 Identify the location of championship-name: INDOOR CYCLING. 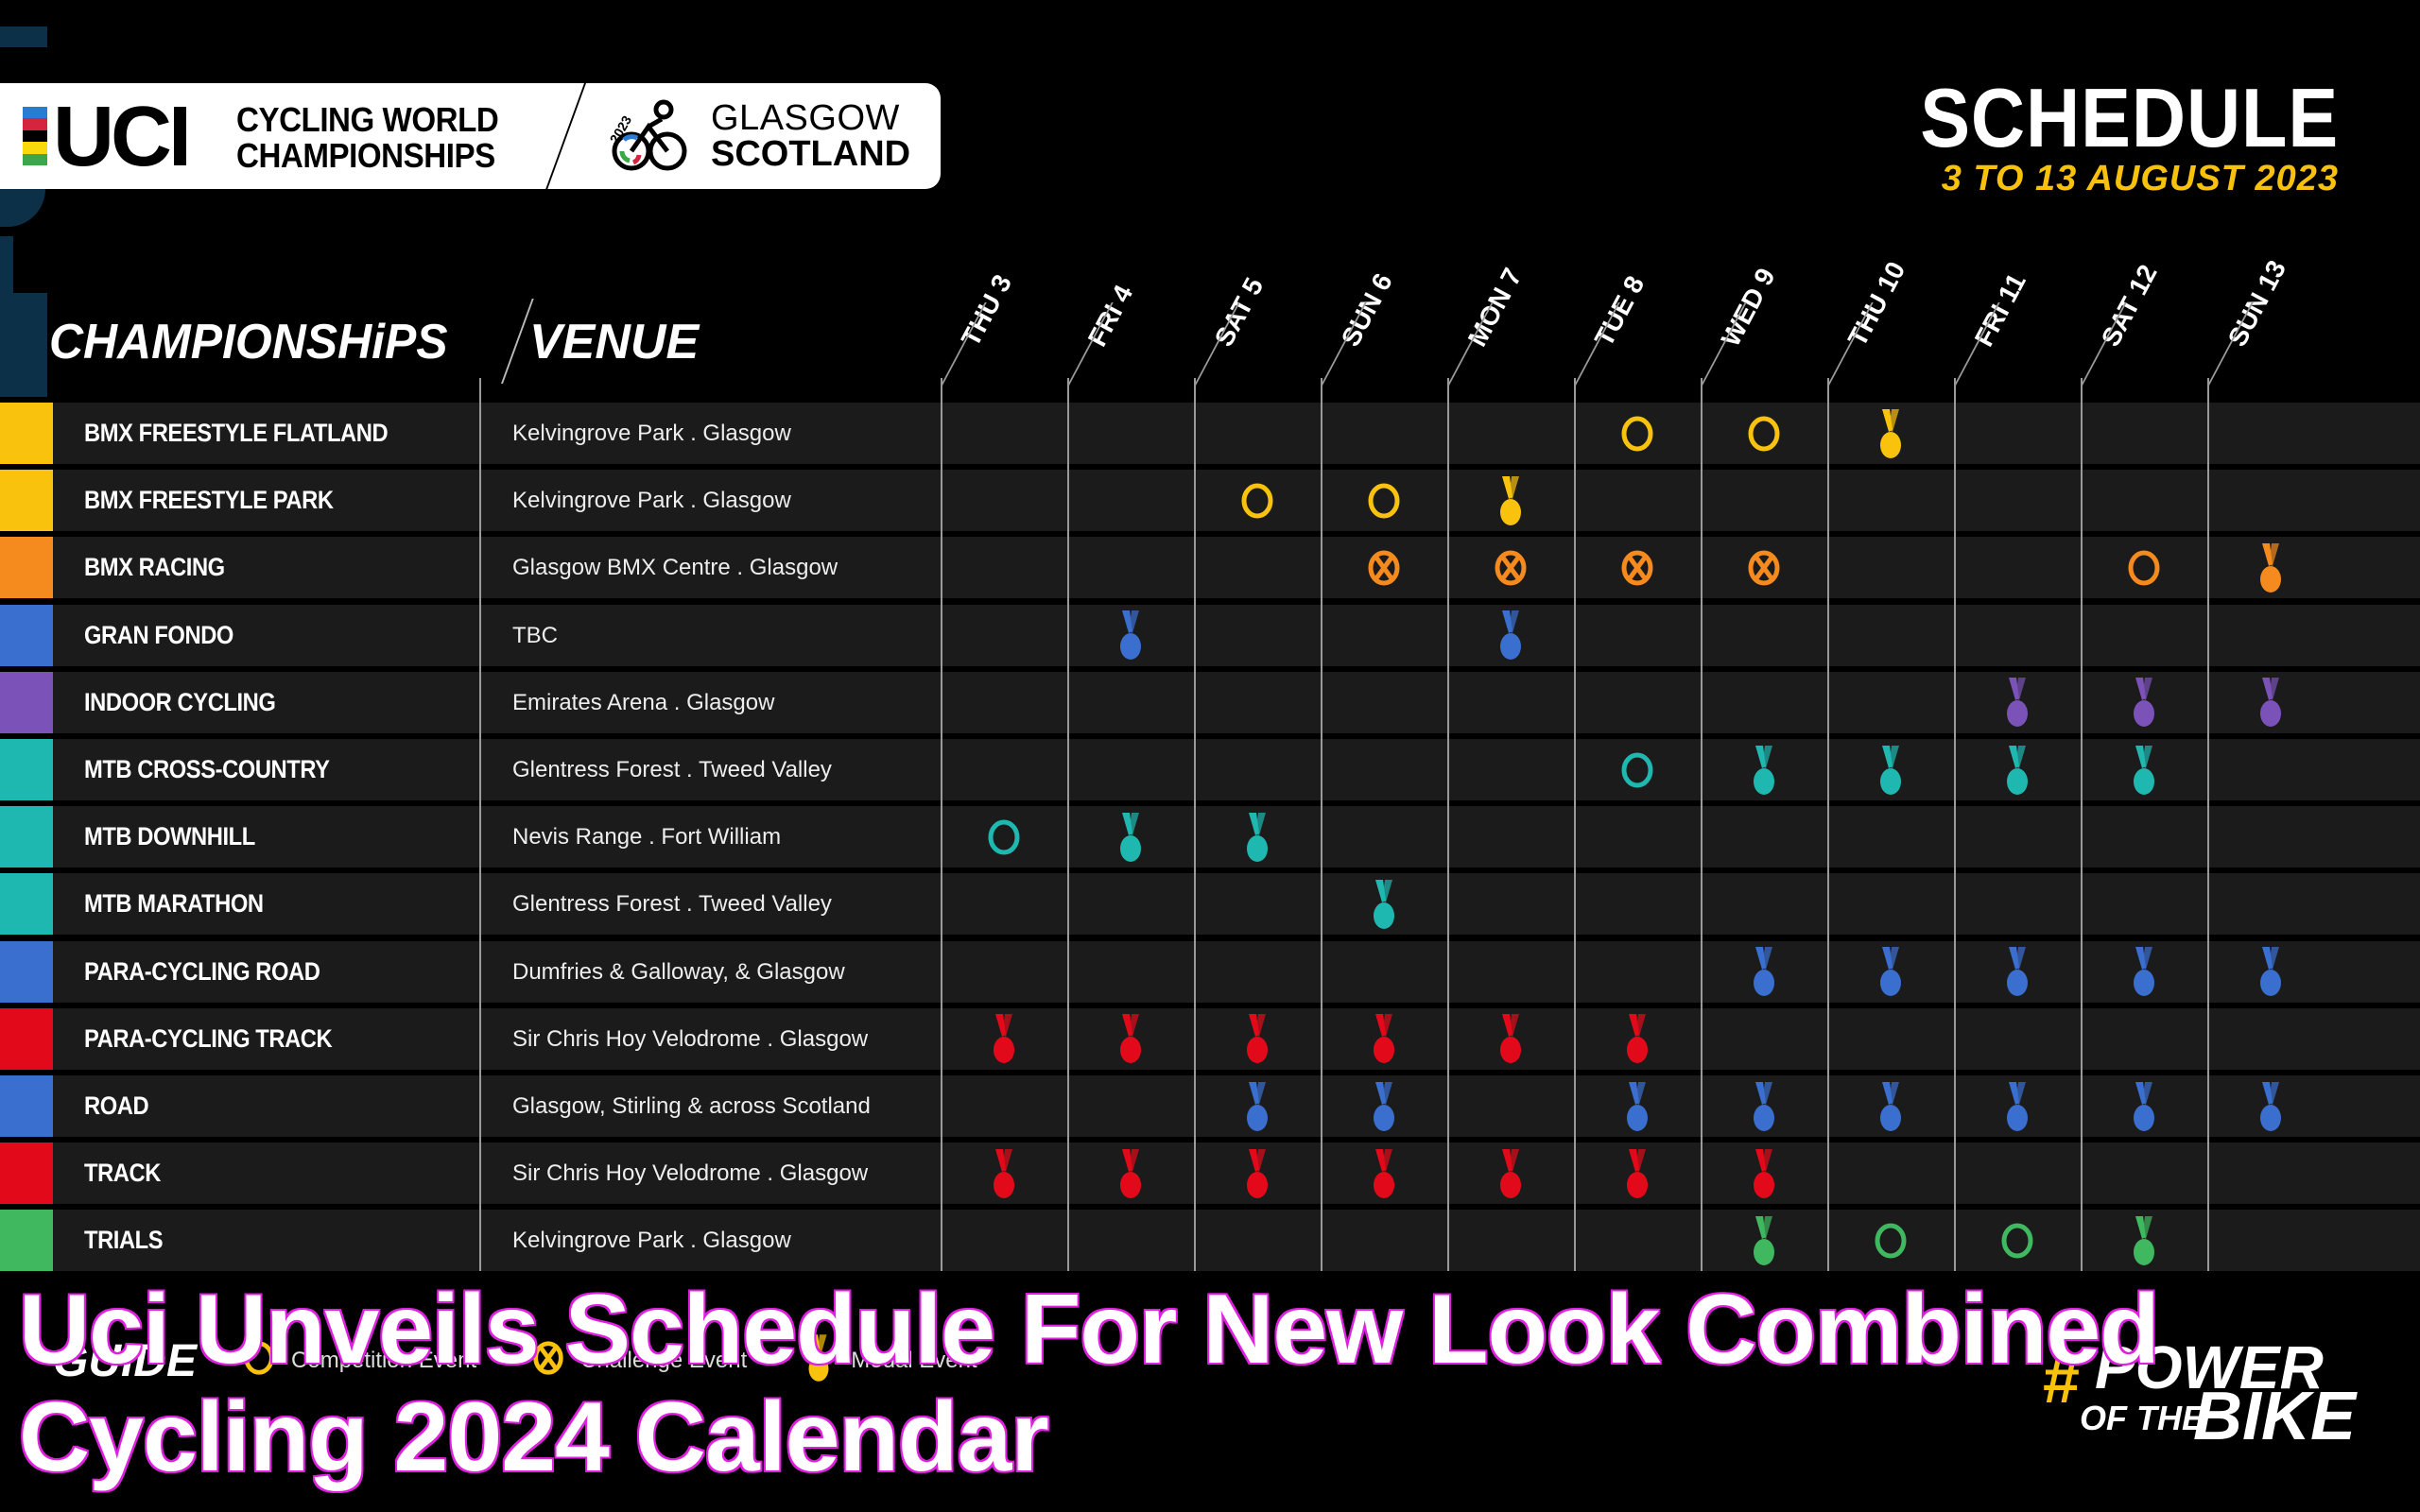
(180, 701).